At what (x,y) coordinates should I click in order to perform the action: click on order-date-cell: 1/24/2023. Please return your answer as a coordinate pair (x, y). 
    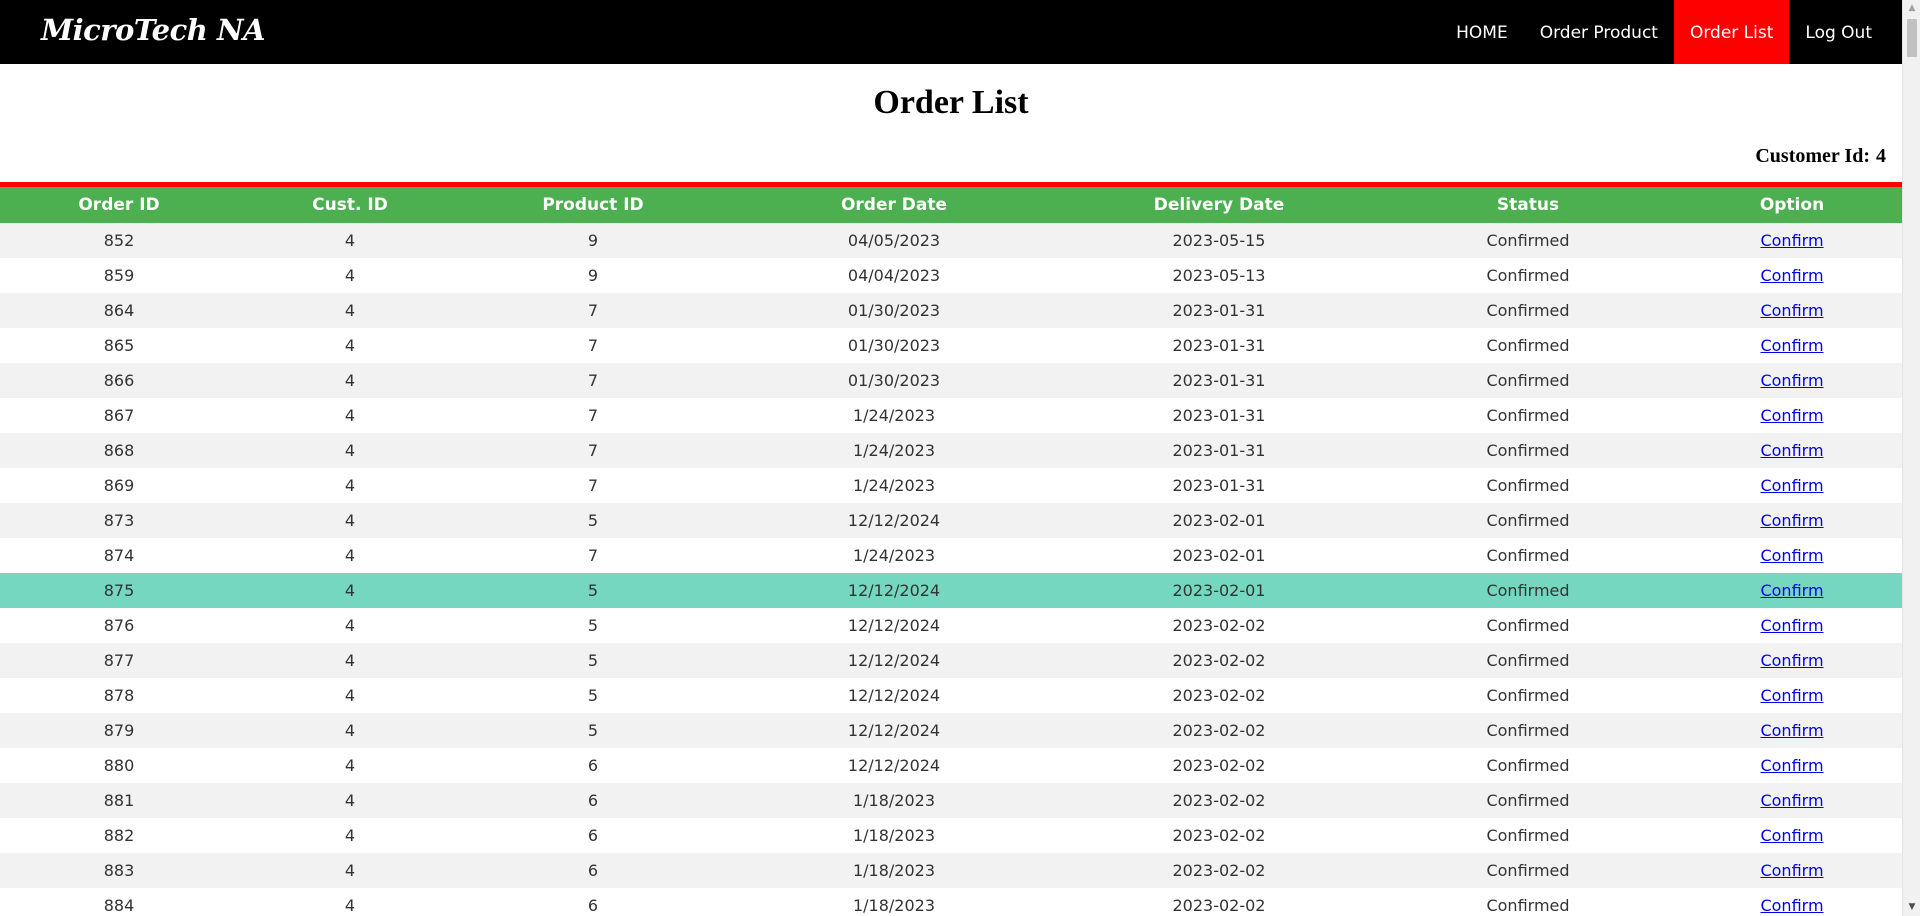
    Looking at the image, I should click on (894, 415).